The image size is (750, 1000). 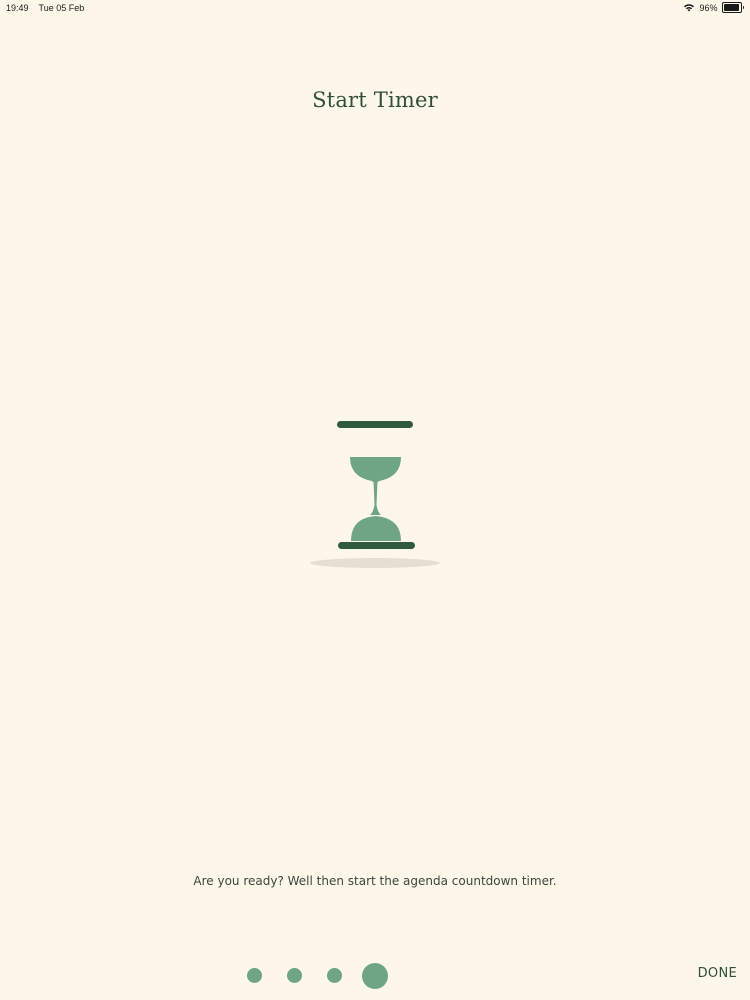 What do you see at coordinates (17, 8) in the screenshot?
I see `status-time: 19:49` at bounding box center [17, 8].